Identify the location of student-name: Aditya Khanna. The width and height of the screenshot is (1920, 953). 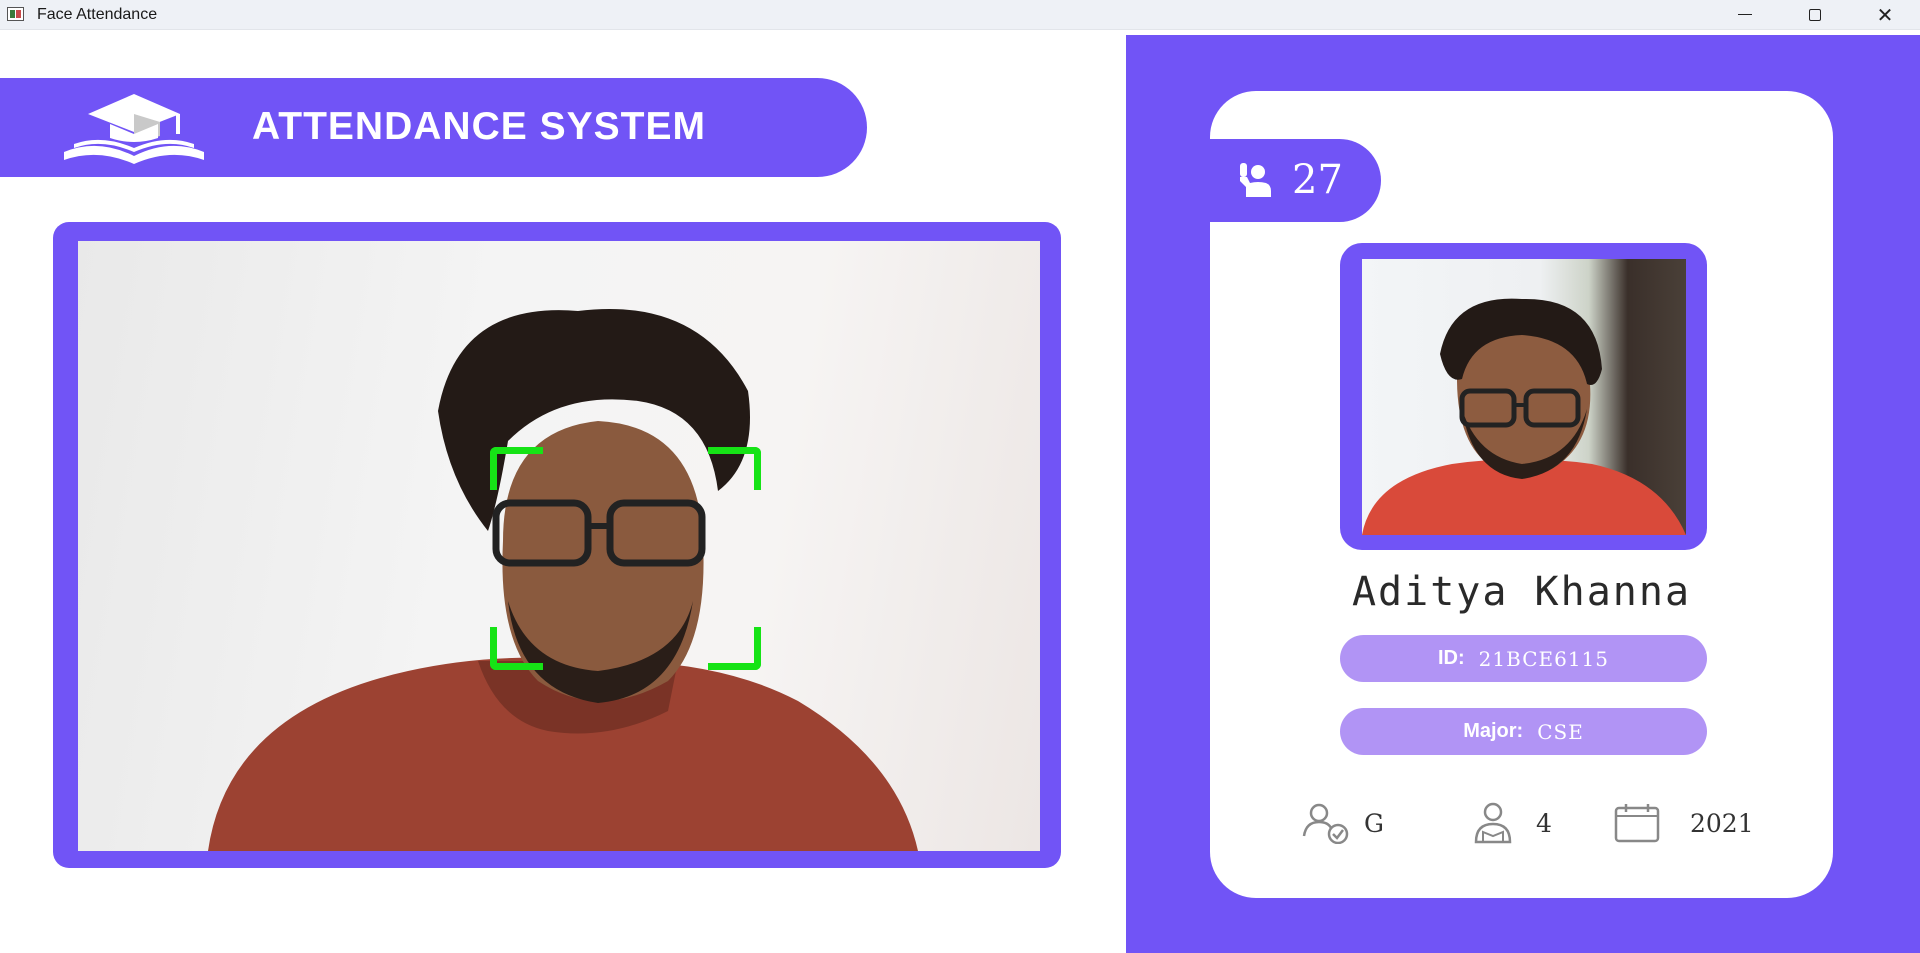
(1521, 592).